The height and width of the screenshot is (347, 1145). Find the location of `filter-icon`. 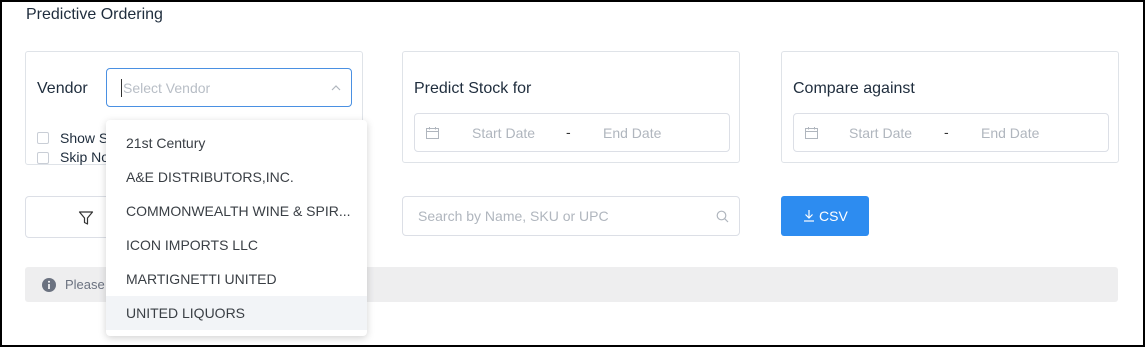

filter-icon is located at coordinates (86, 218).